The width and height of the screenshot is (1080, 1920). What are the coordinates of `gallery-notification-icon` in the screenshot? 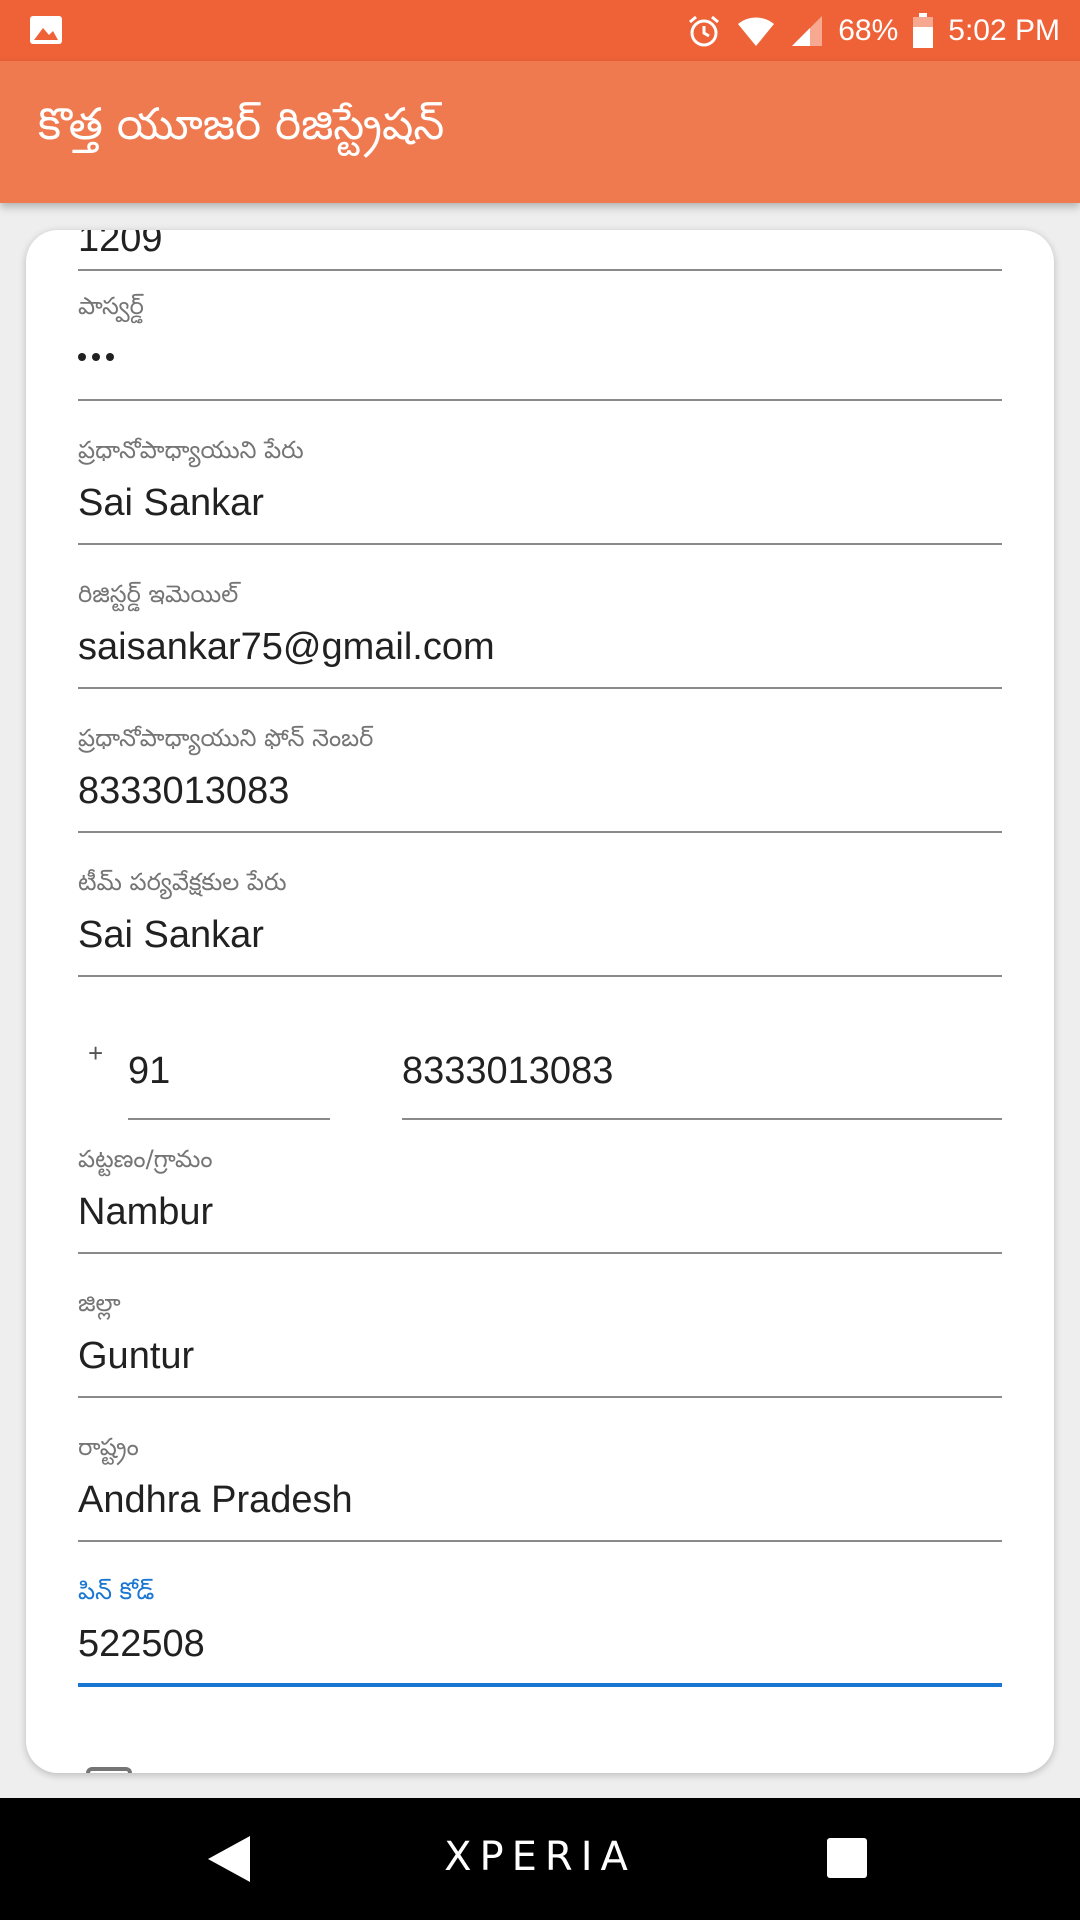 It's located at (46, 30).